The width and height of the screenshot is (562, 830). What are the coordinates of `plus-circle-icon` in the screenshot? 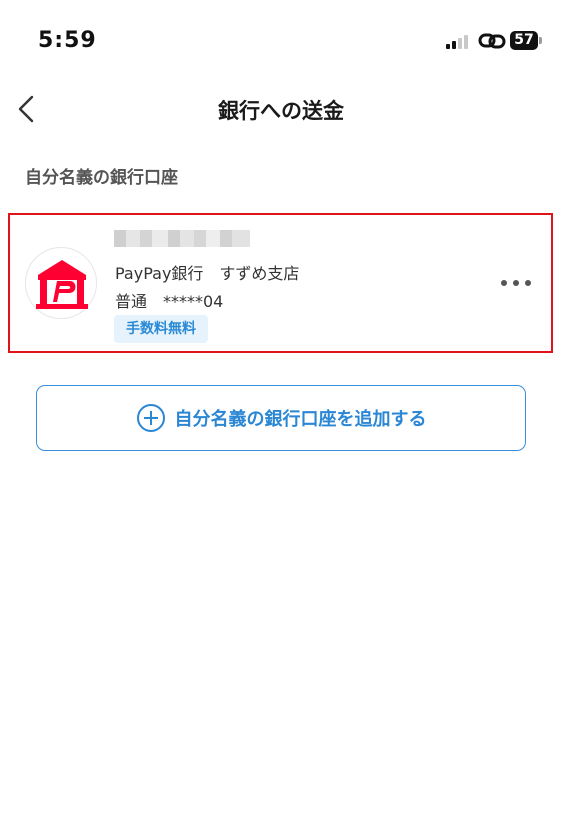 It's located at (150, 418).